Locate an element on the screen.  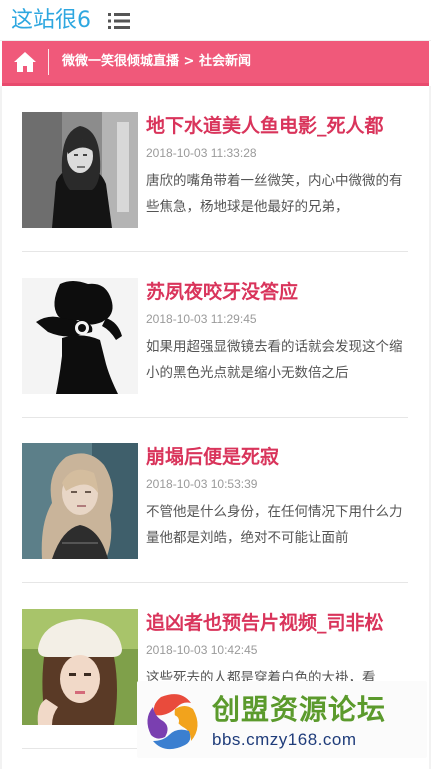
breadcrumb-current: 社会新闻 is located at coordinates (225, 61).